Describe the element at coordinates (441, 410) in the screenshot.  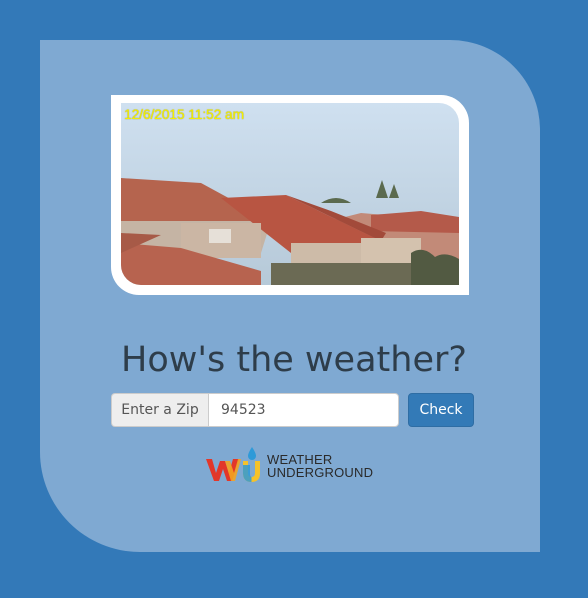
I see `check-button: Check` at that location.